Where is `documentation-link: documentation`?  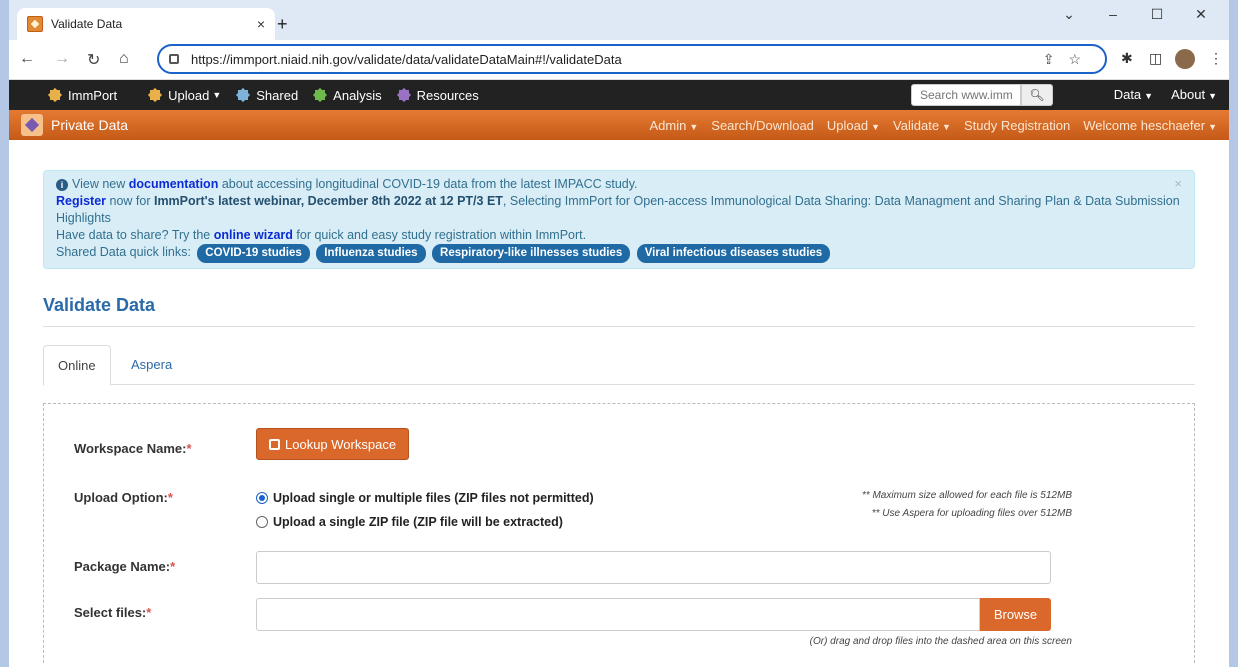
documentation-link: documentation is located at coordinates (174, 184).